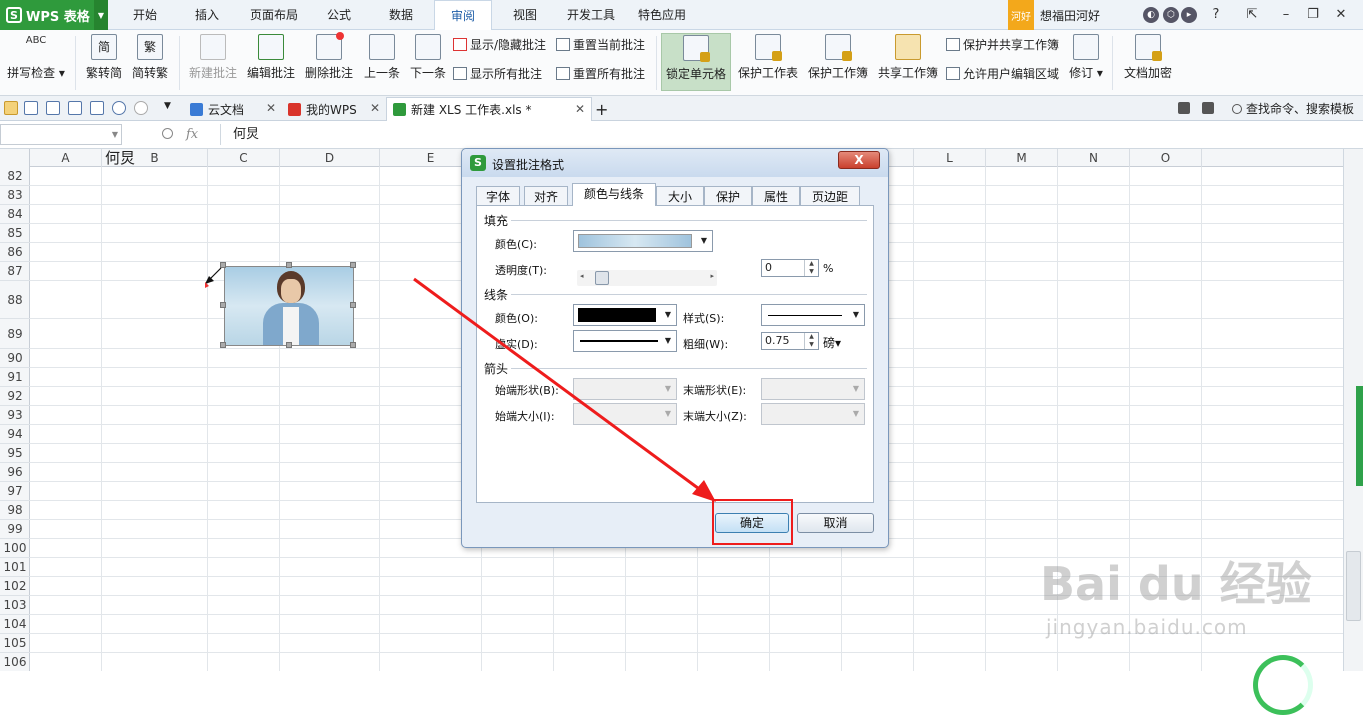  What do you see at coordinates (859, 160) in the screenshot?
I see `dialog-close-button: X` at bounding box center [859, 160].